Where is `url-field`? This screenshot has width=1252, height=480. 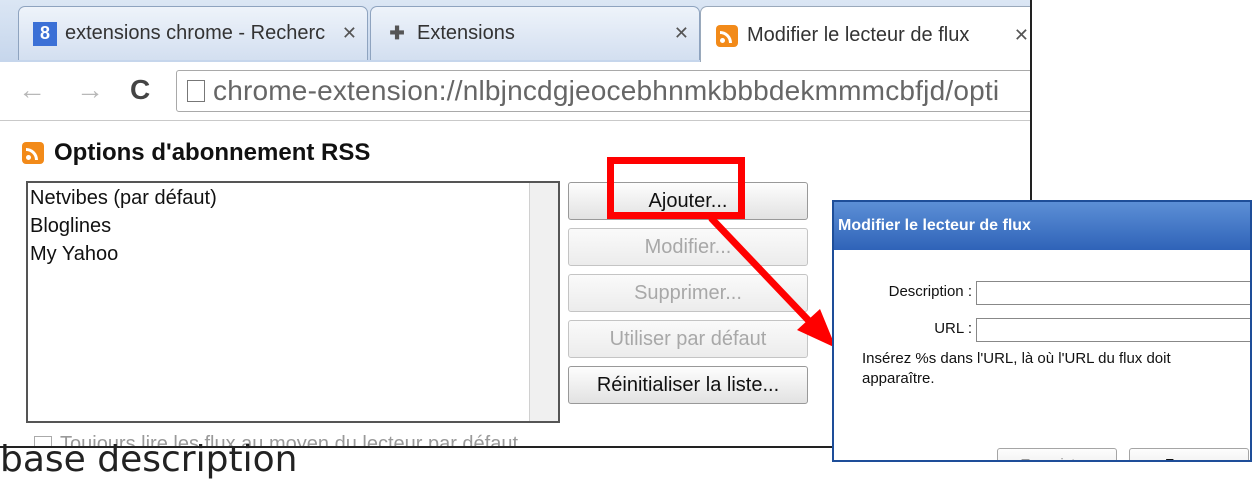
url-field is located at coordinates (1113, 330).